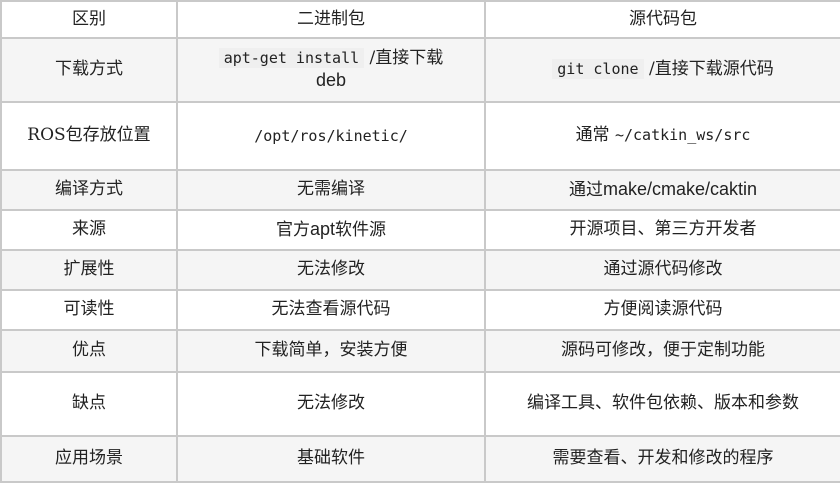  Describe the element at coordinates (331, 136) in the screenshot. I see `binary-cell: /opt/ros/kinetic/` at that location.